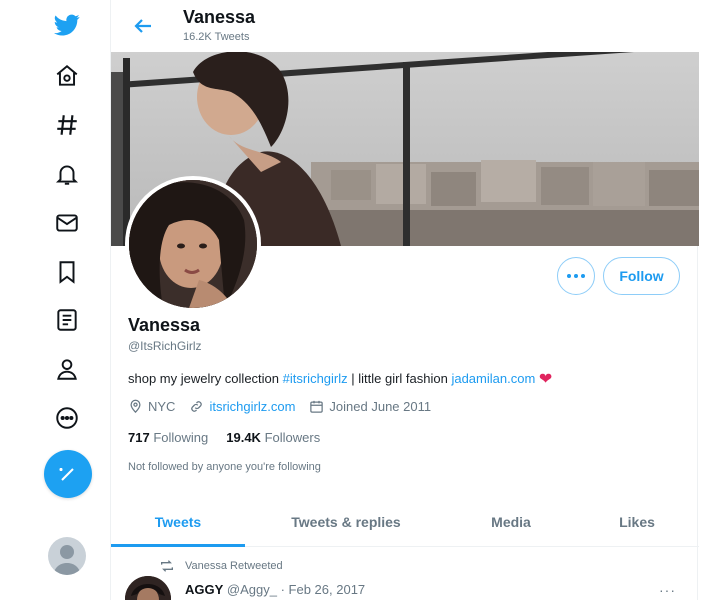  I want to click on more-icon, so click(67, 418).